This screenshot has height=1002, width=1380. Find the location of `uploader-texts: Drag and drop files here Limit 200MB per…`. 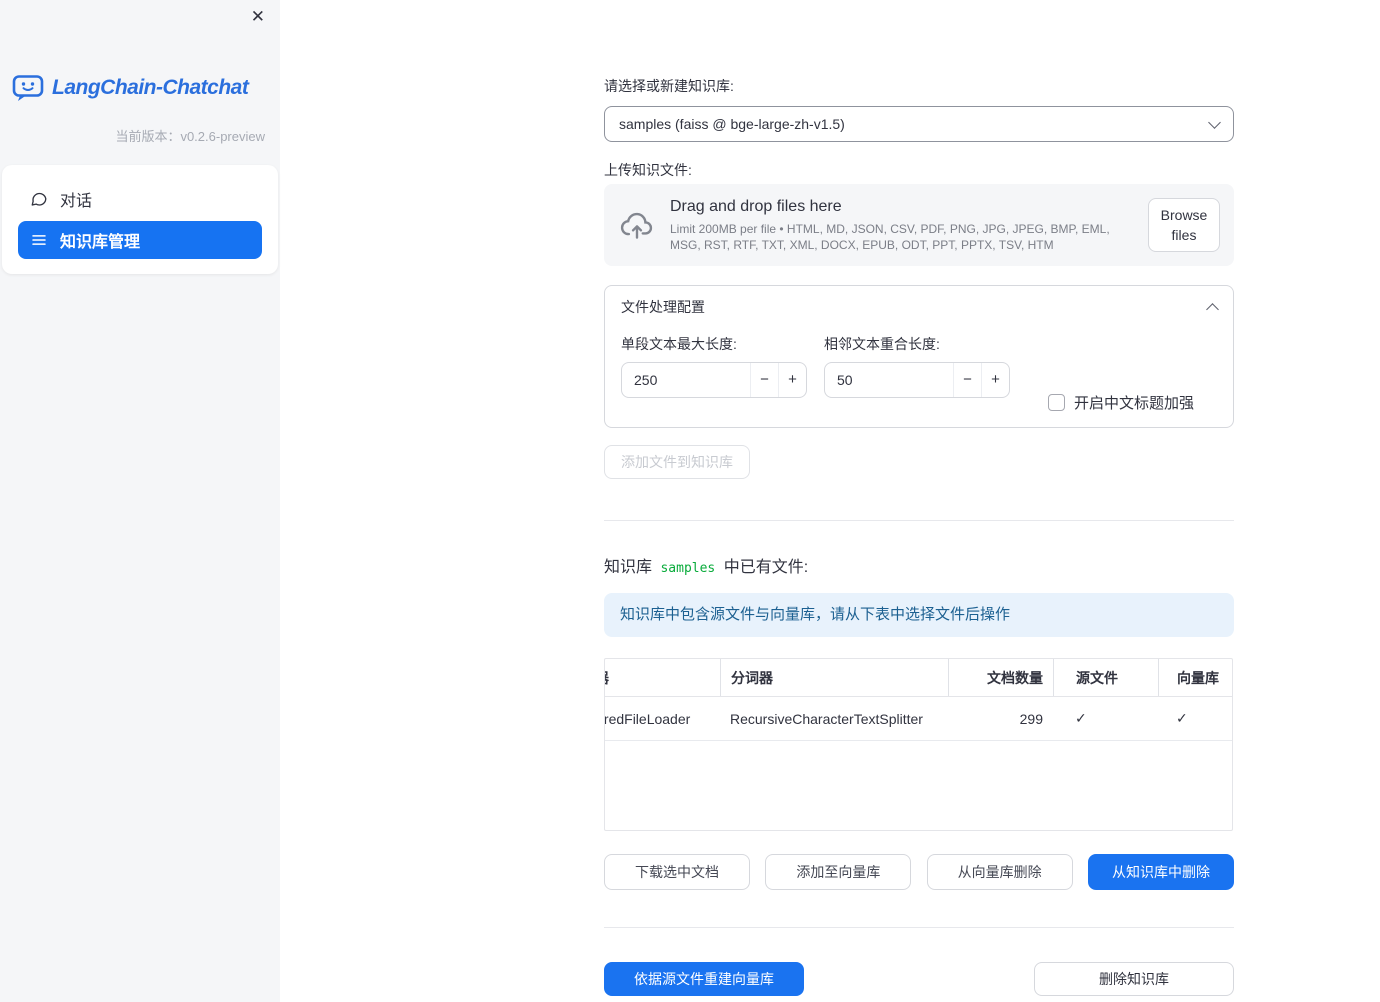

uploader-texts: Drag and drop files here Limit 200MB per… is located at coordinates (901, 225).